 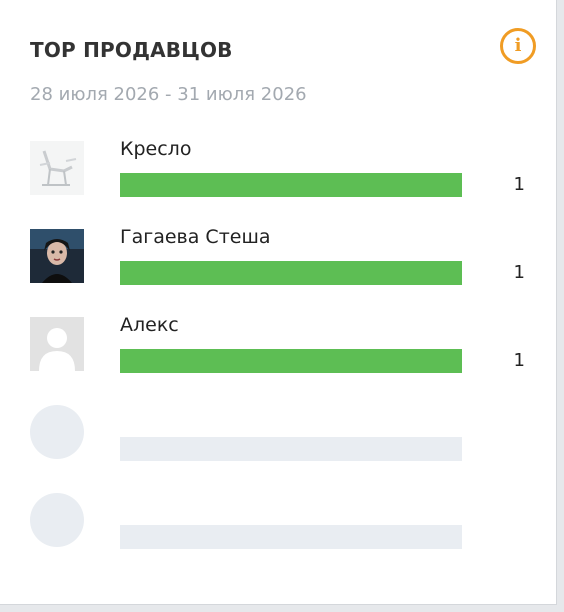 I want to click on info-icon: i, so click(x=518, y=46).